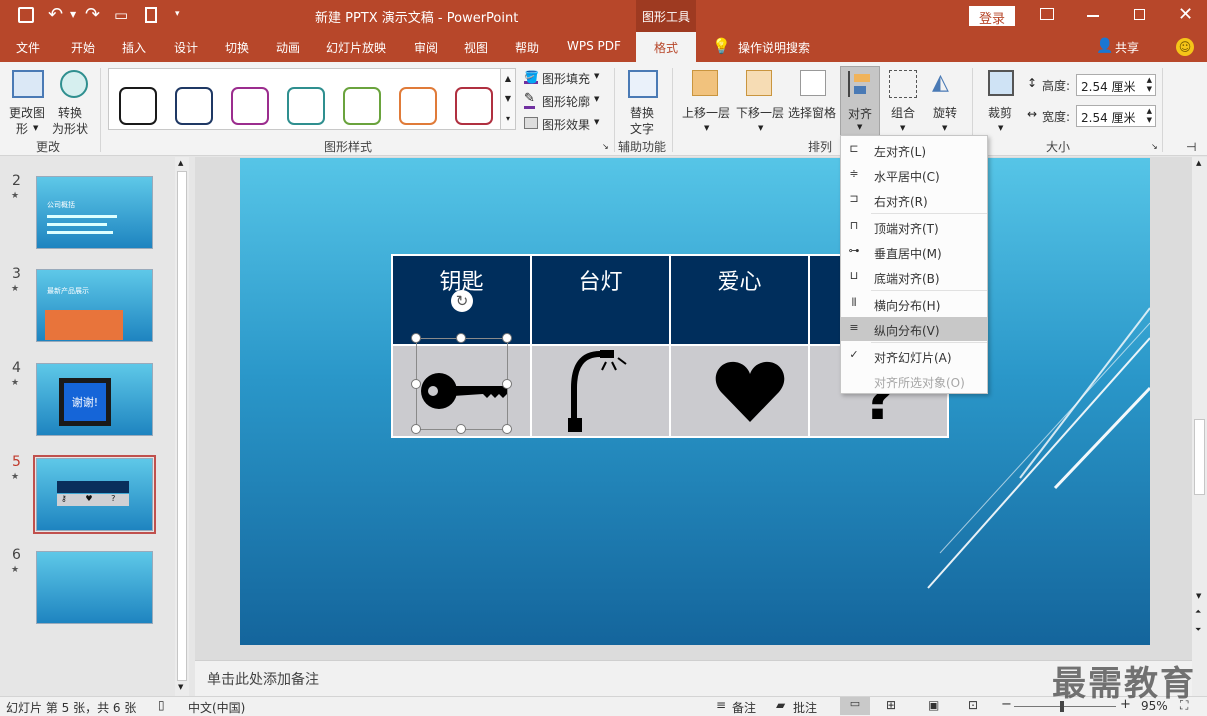  What do you see at coordinates (508, 99) in the screenshot?
I see `gallery-scroll: ▲ ▼ ▾` at bounding box center [508, 99].